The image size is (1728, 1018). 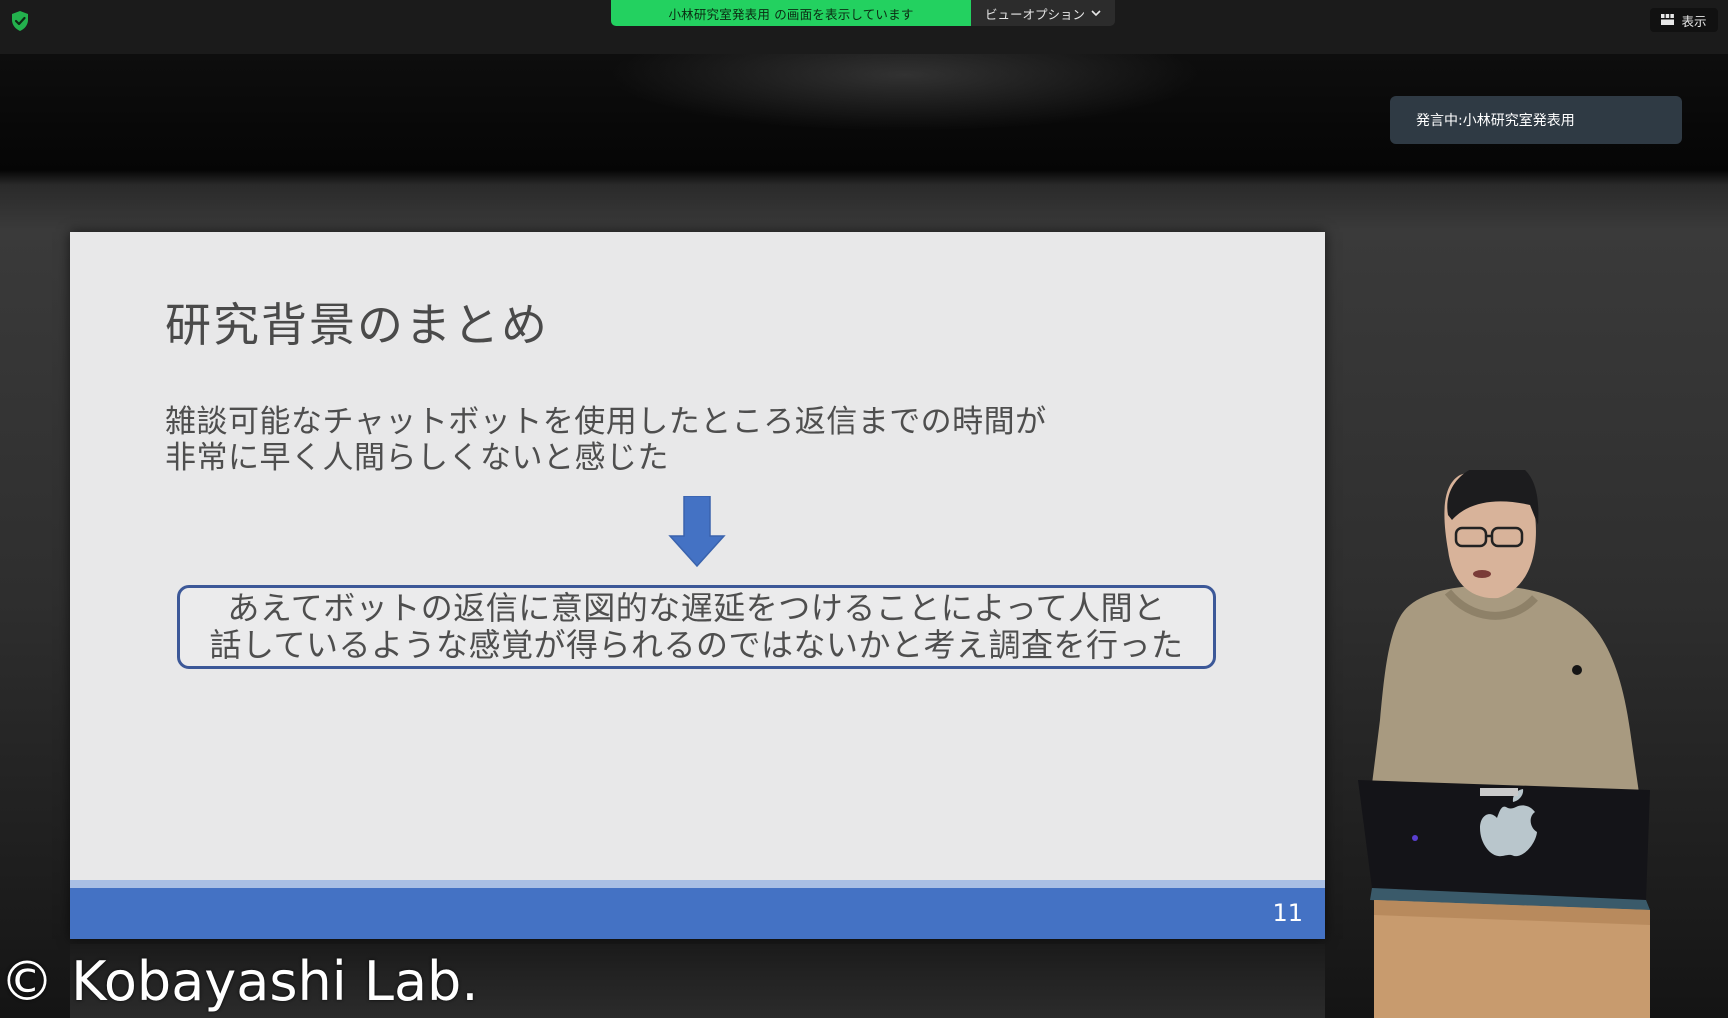 I want to click on top-bar: 小林研究室発表用 の画面を表示しています ビューオプション 表示, so click(x=864, y=27).